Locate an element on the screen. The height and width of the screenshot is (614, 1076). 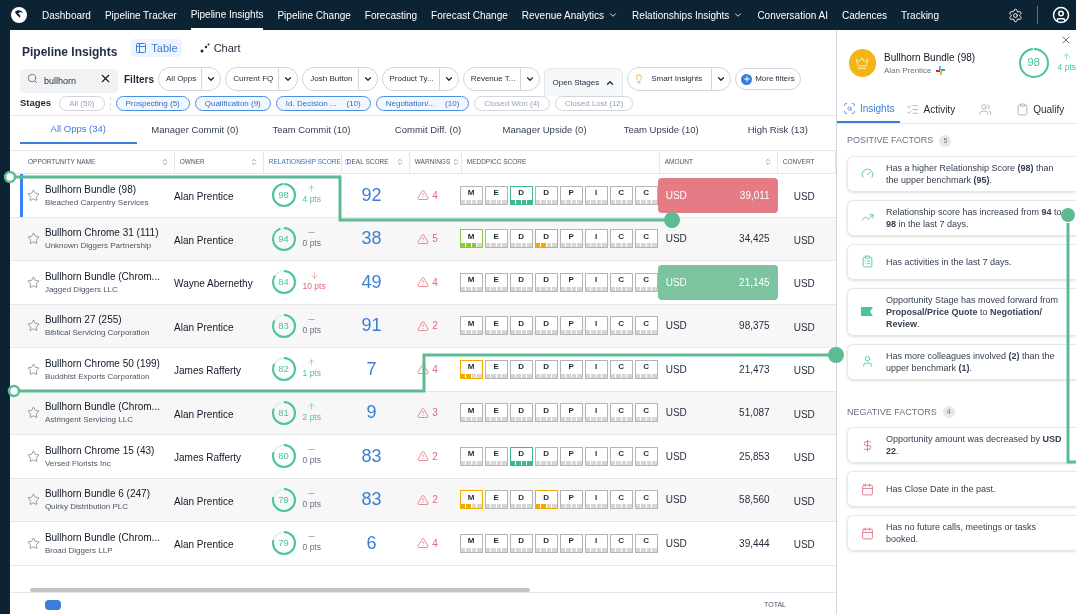
filter-dropdown: Open Stages is located at coordinates (584, 82).